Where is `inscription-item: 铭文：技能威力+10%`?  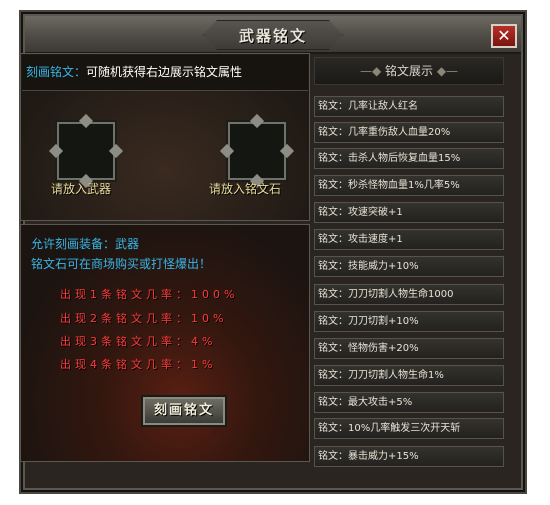 inscription-item: 铭文：技能威力+10% is located at coordinates (409, 266).